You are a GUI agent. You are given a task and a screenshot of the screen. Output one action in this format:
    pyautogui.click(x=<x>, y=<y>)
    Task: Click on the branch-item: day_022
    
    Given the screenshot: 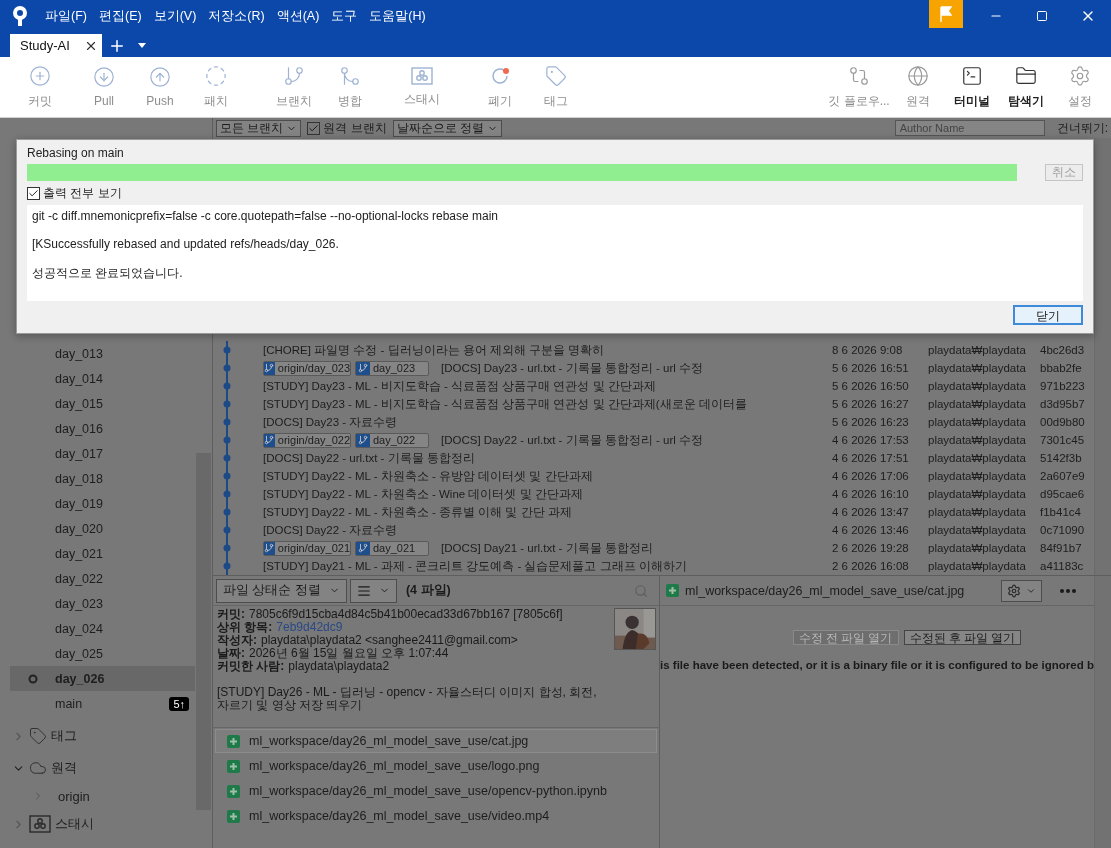 What is the action you would take?
    pyautogui.click(x=102, y=578)
    